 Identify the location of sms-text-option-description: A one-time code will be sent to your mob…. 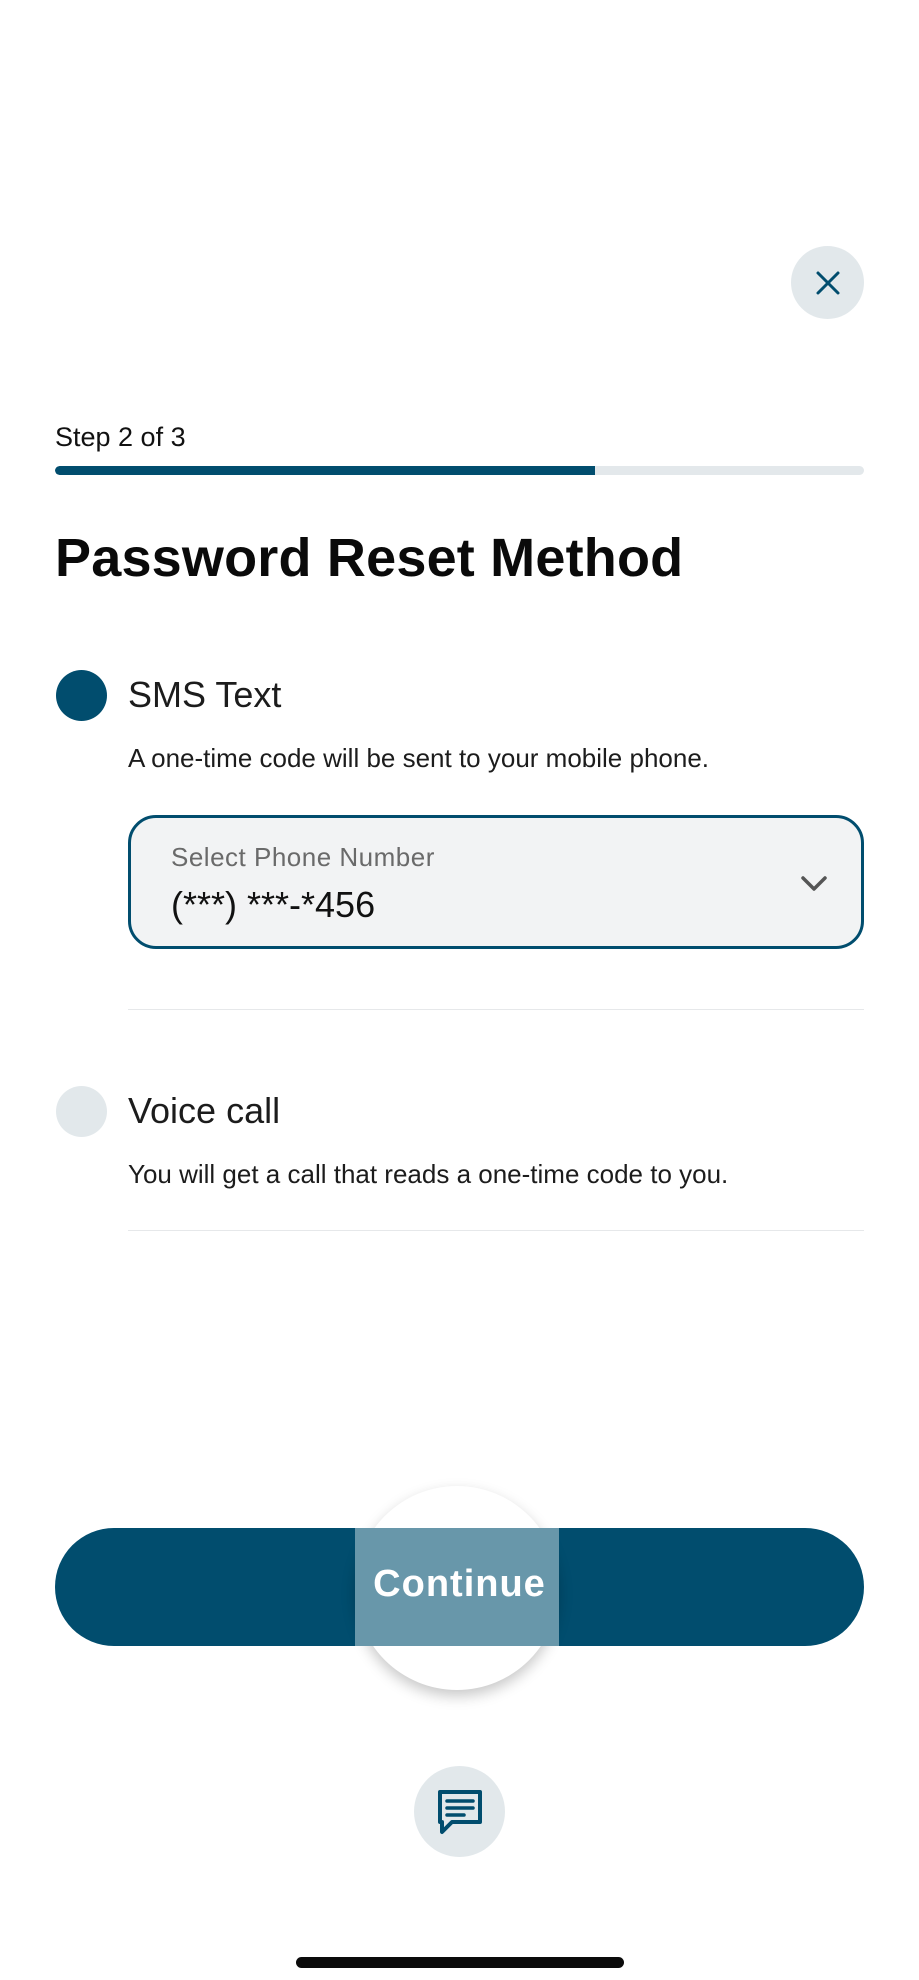
(419, 758).